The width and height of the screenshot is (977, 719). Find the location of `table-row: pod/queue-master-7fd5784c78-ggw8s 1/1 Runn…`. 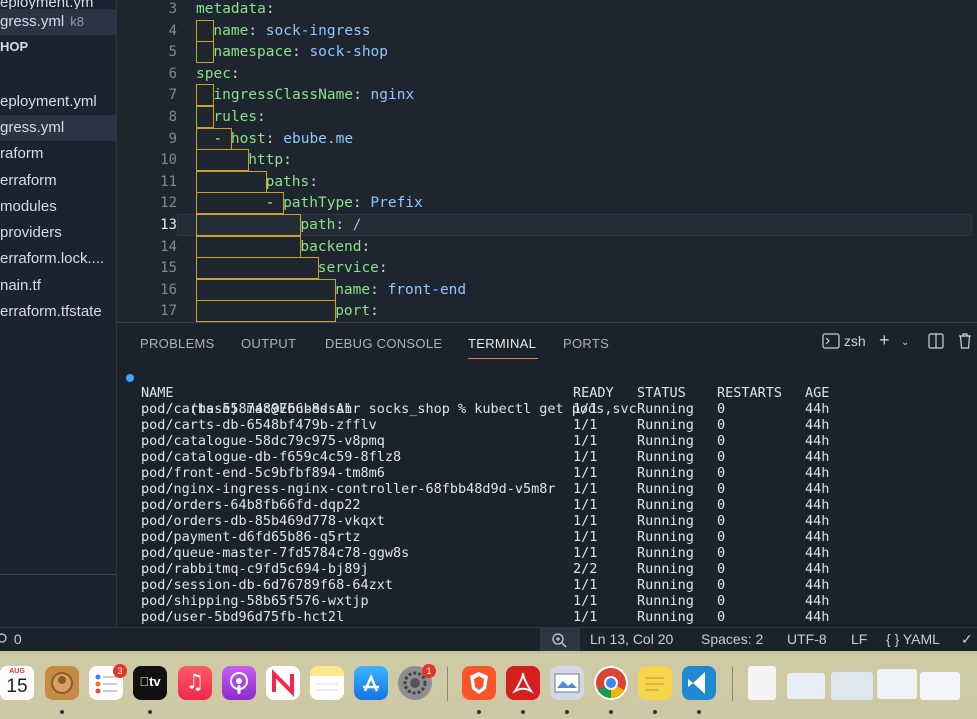

table-row: pod/queue-master-7fd5784c78-ggw8s 1/1 Runn… is located at coordinates (556, 553).